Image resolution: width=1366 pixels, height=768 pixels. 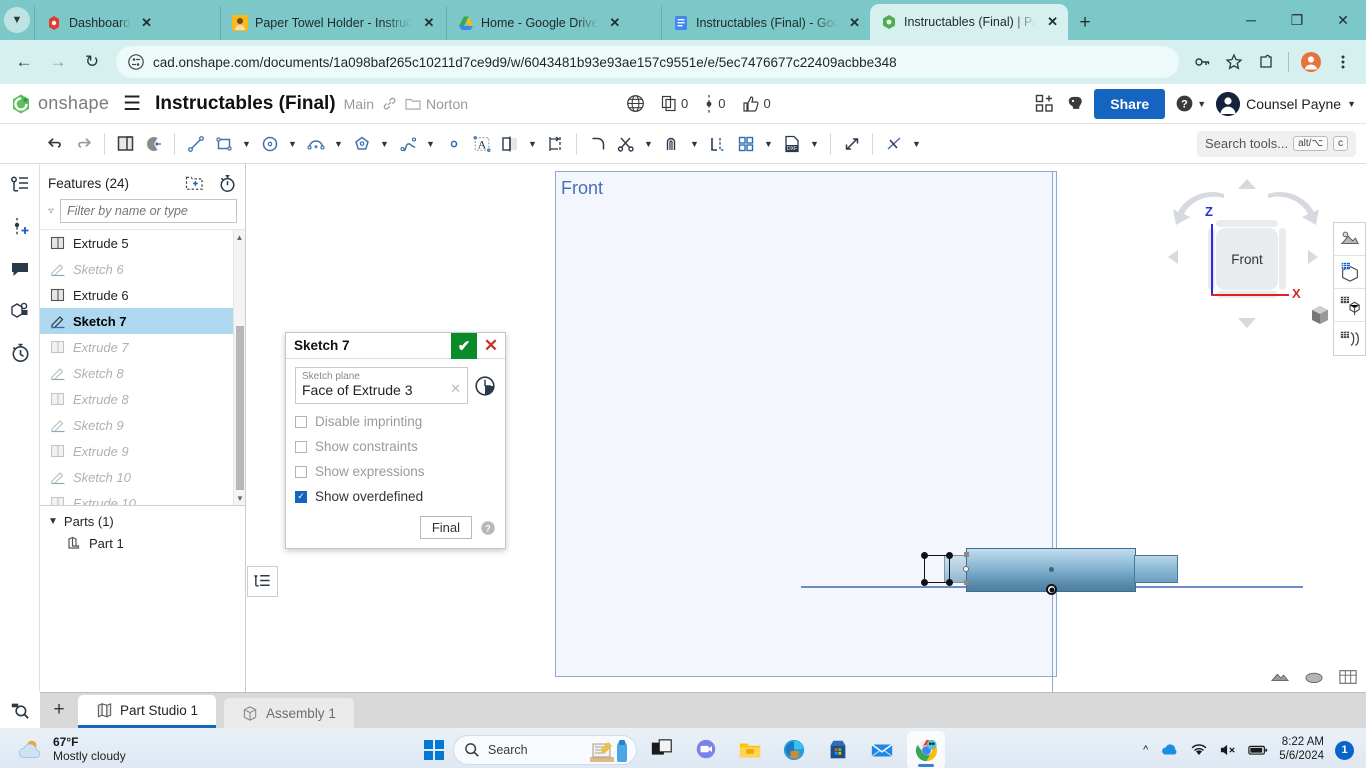 I want to click on transform-icon, so click(x=851, y=144).